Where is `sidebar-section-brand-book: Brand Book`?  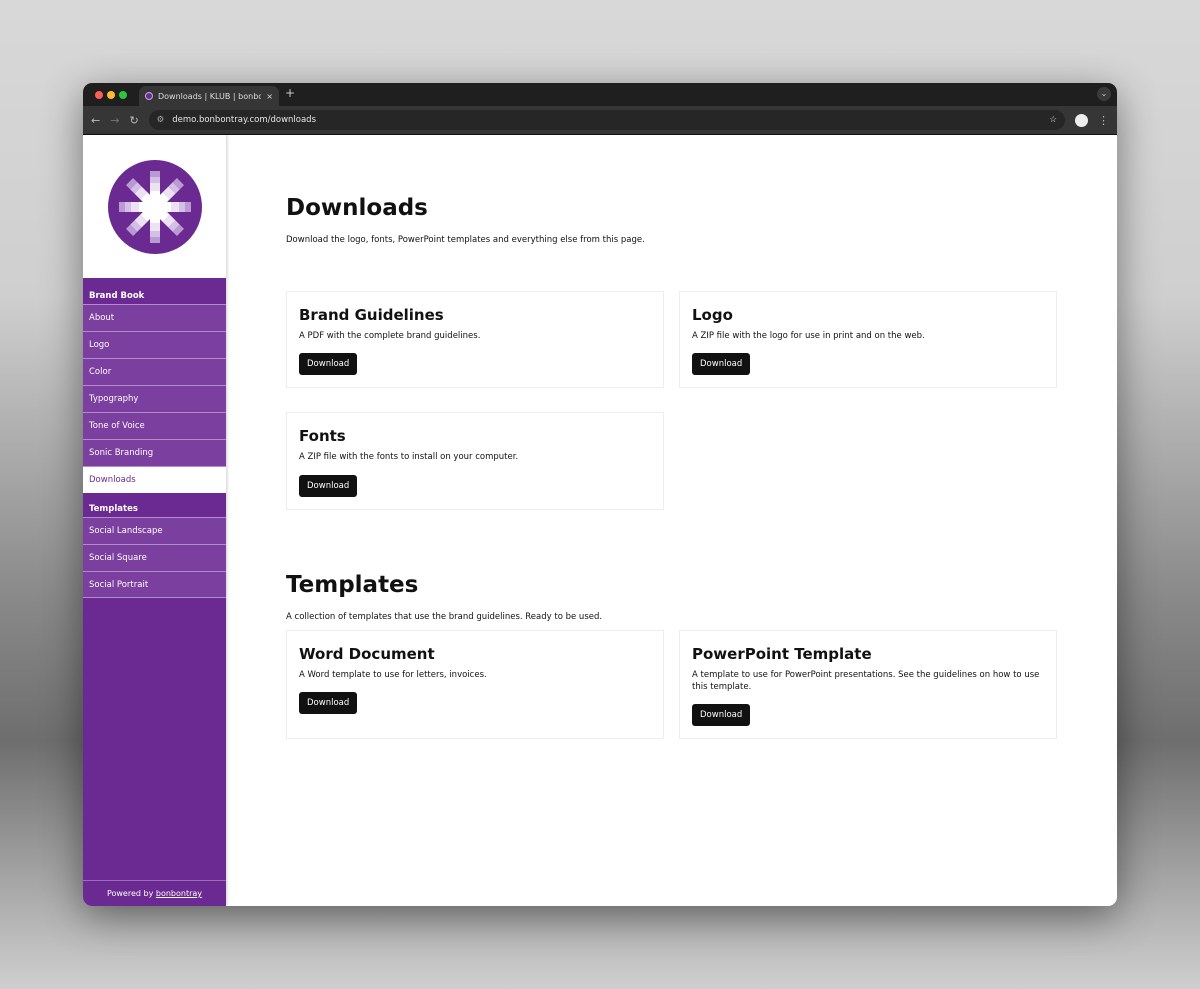 sidebar-section-brand-book: Brand Book is located at coordinates (117, 296).